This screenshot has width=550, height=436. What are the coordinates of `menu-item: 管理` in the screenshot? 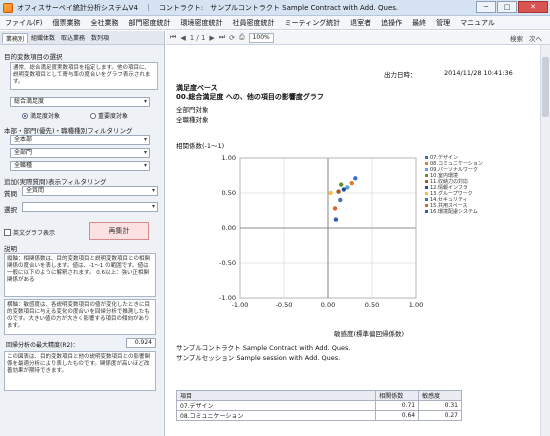 It's located at (443, 23).